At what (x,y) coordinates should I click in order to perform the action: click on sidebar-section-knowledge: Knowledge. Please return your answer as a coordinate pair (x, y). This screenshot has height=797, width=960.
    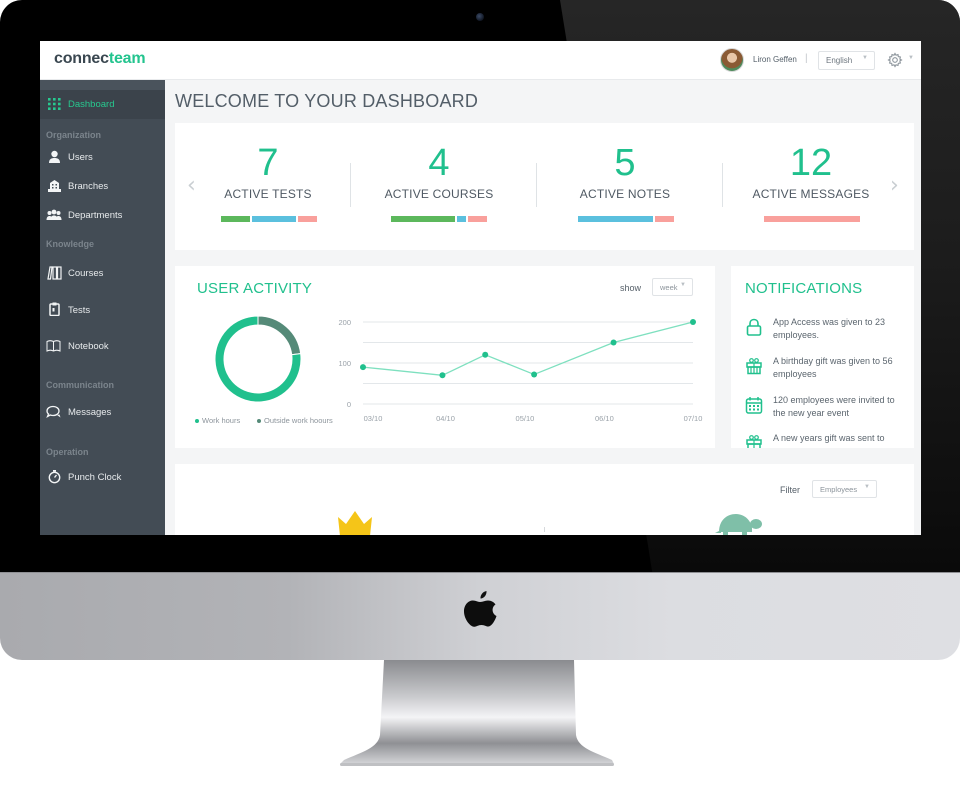
    Looking at the image, I should click on (70, 244).